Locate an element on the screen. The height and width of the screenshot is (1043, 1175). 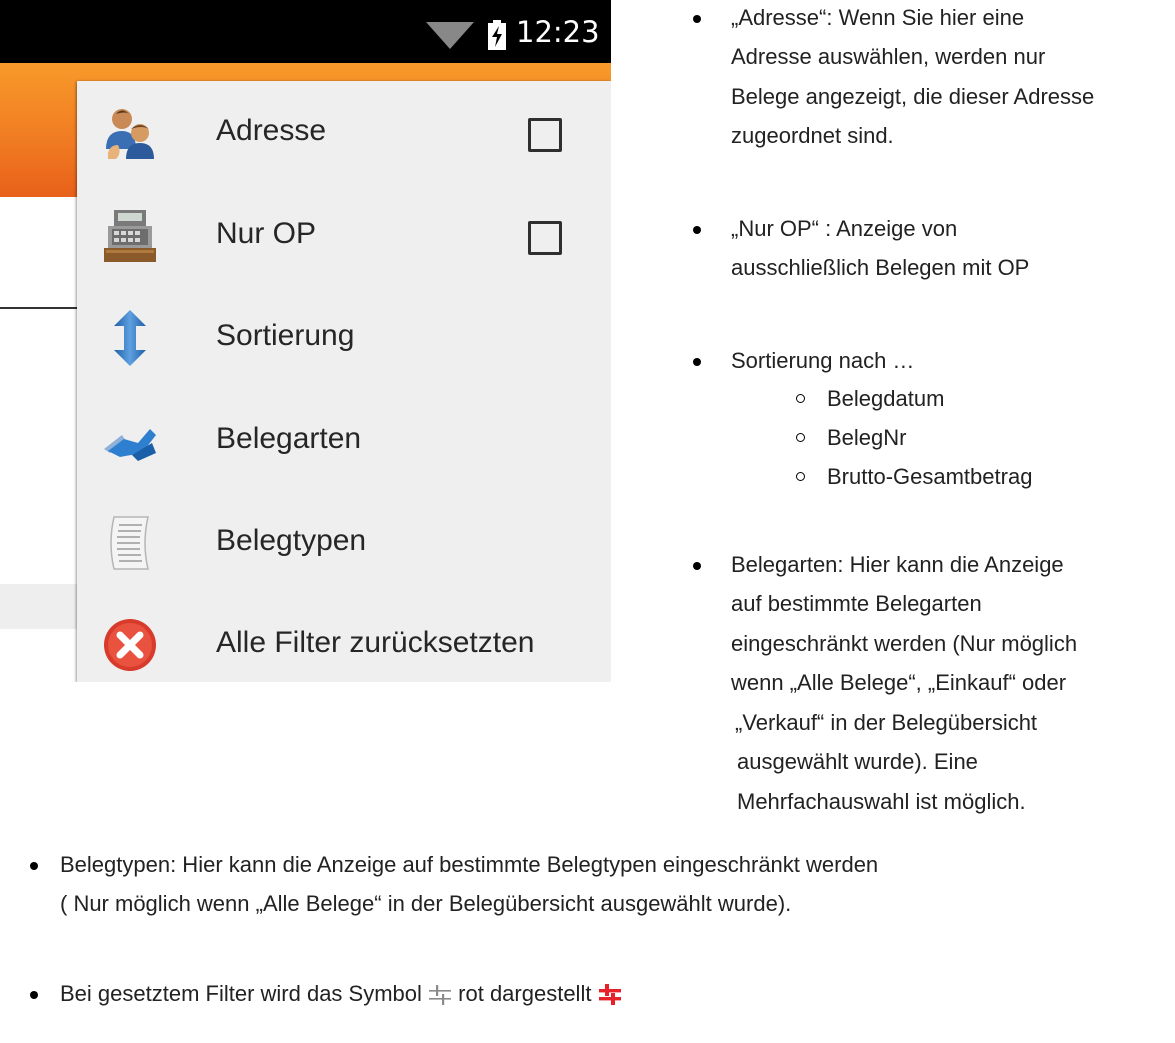
text-line: Adresse auswählen, werden nur is located at coordinates (888, 56).